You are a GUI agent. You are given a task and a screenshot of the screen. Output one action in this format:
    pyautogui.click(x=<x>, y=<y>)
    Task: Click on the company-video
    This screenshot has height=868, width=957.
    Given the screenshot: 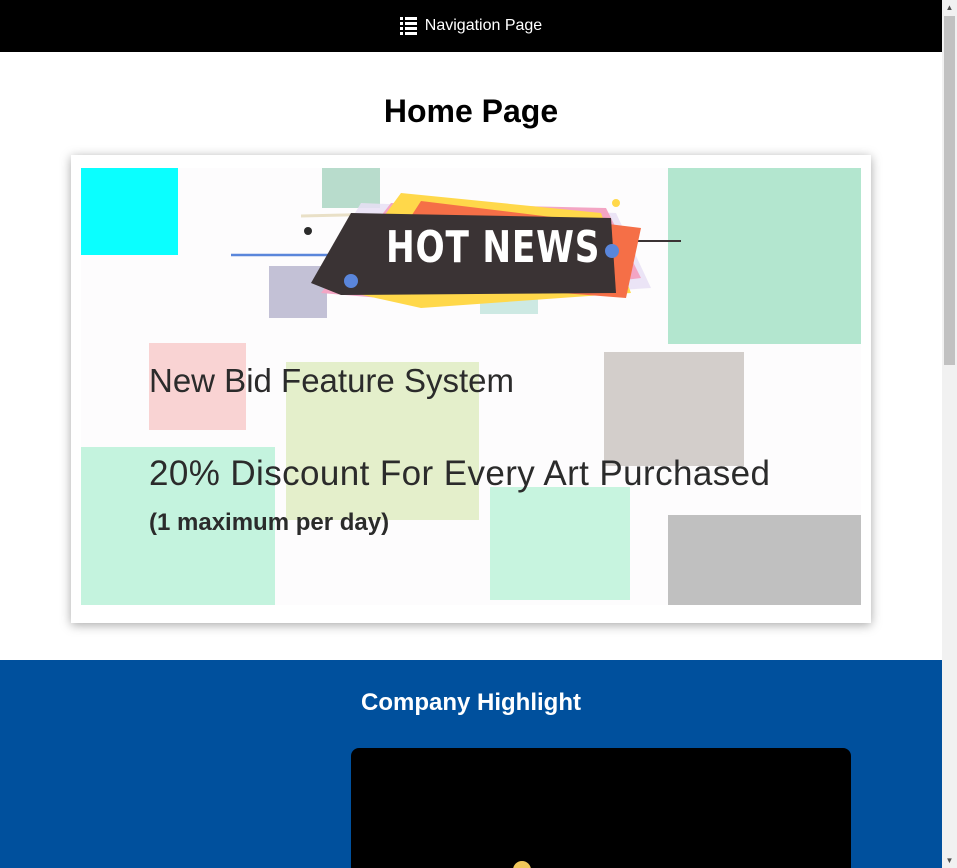 What is the action you would take?
    pyautogui.click(x=601, y=808)
    